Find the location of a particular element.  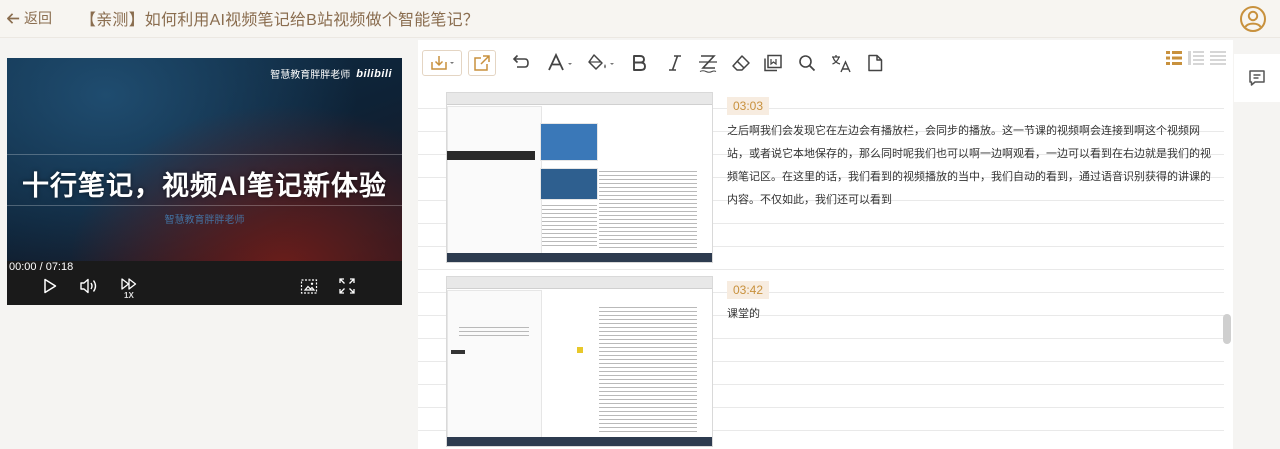

download-icon is located at coordinates (442, 63).